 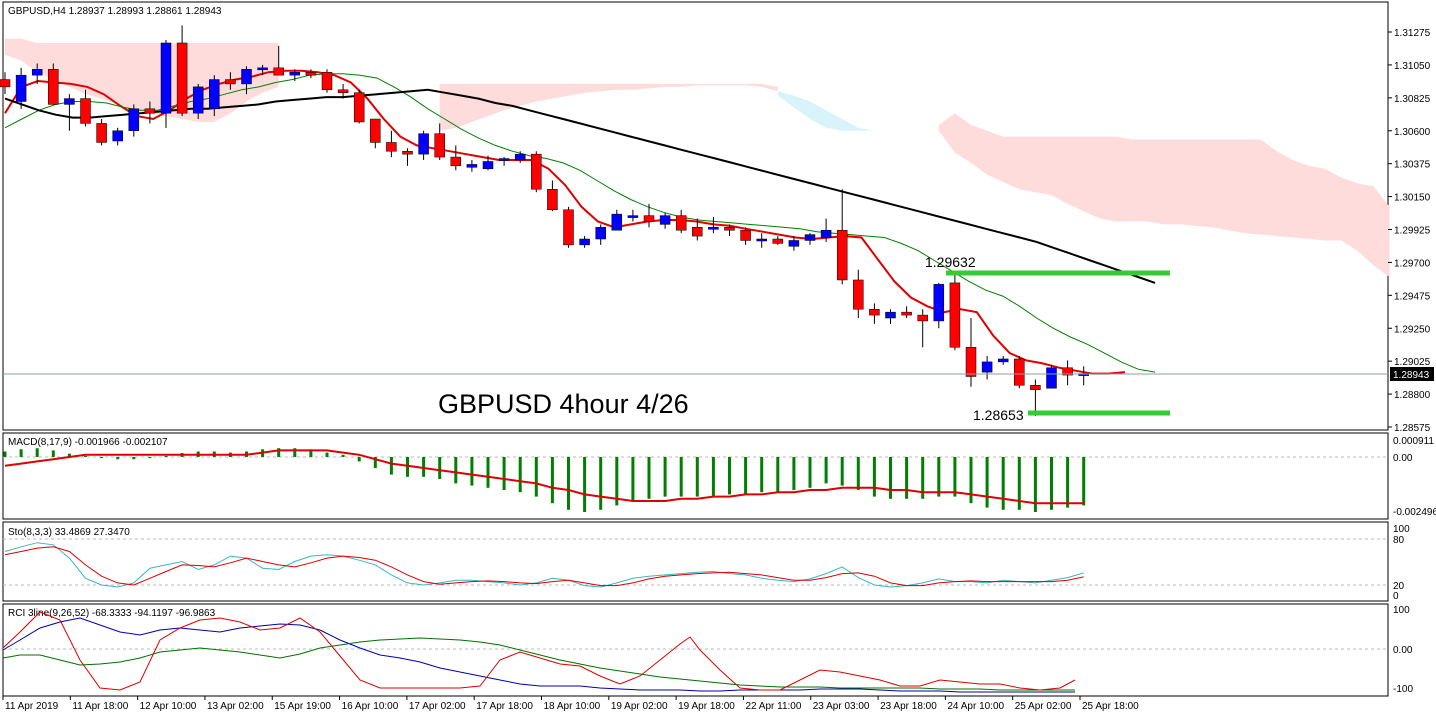 I want to click on stochastic-tick-80: 80, so click(x=1399, y=540).